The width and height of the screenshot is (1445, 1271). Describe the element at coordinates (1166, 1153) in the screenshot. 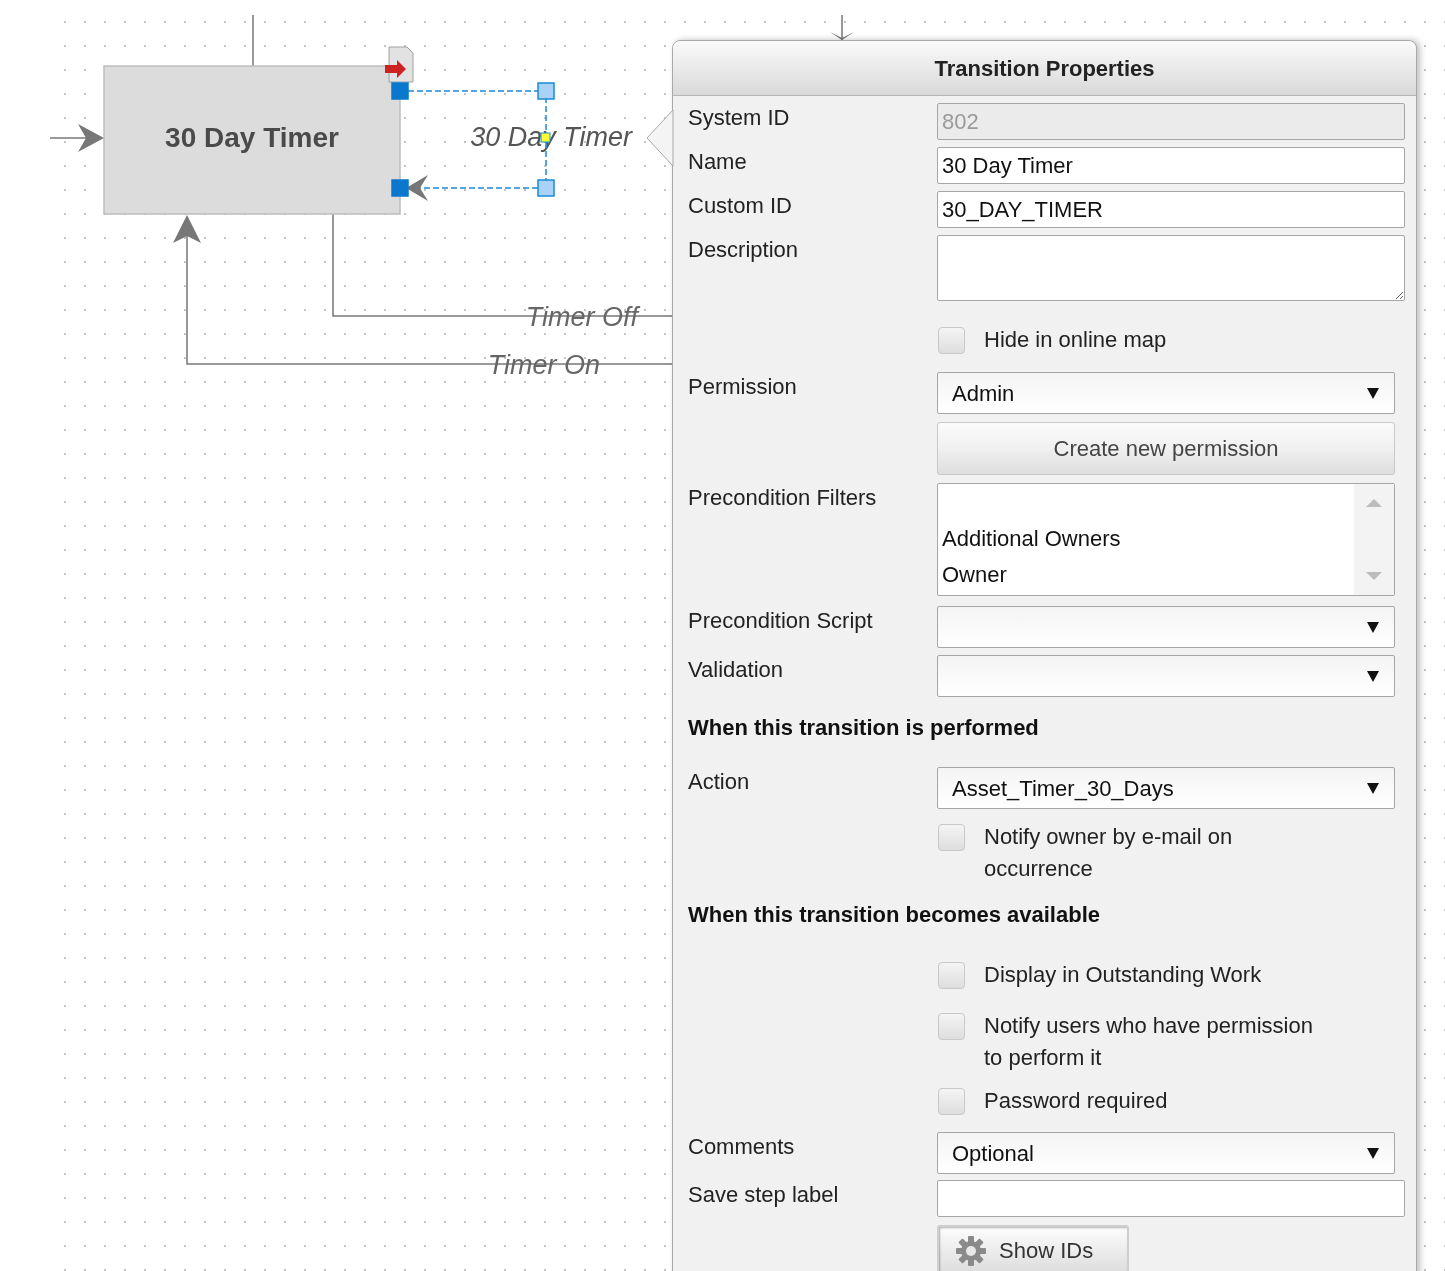

I see `dropdown: Optional` at that location.